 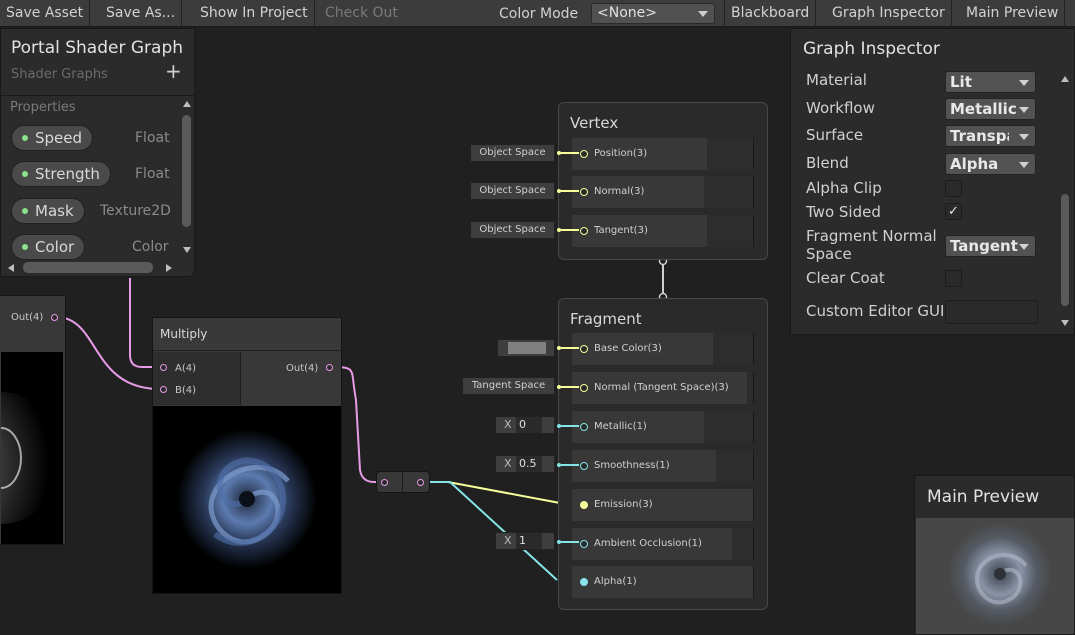 What do you see at coordinates (663, 192) in the screenshot?
I see `vertex-block-normal: Normal(3)` at bounding box center [663, 192].